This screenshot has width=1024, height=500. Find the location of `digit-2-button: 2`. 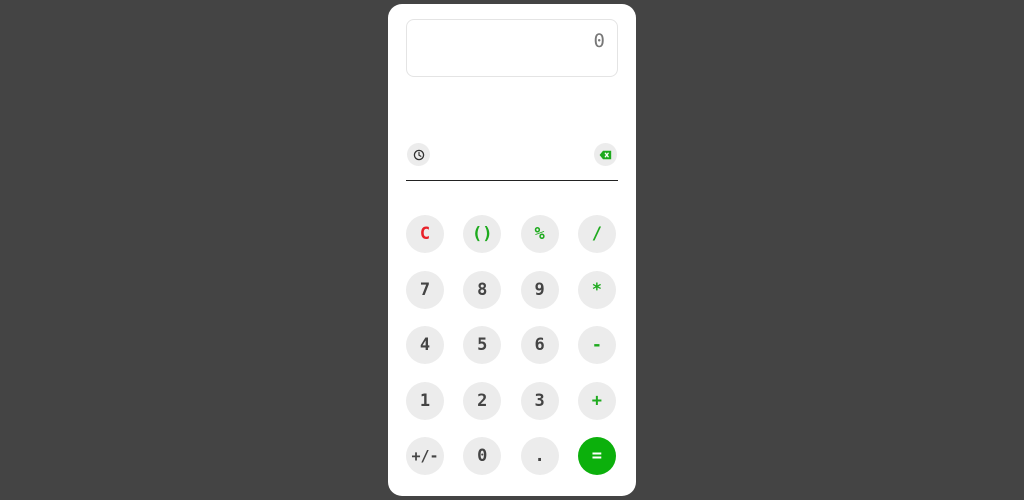

digit-2-button: 2 is located at coordinates (482, 400).